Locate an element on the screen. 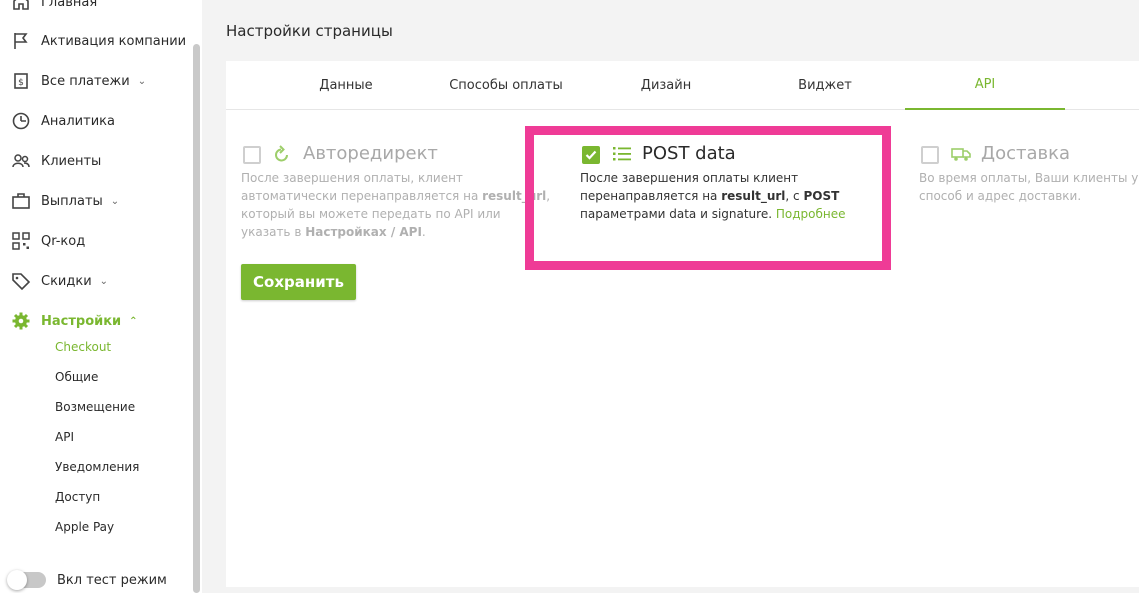 Image resolution: width=1139 pixels, height=593 pixels. home-icon is located at coordinates (21, 6).